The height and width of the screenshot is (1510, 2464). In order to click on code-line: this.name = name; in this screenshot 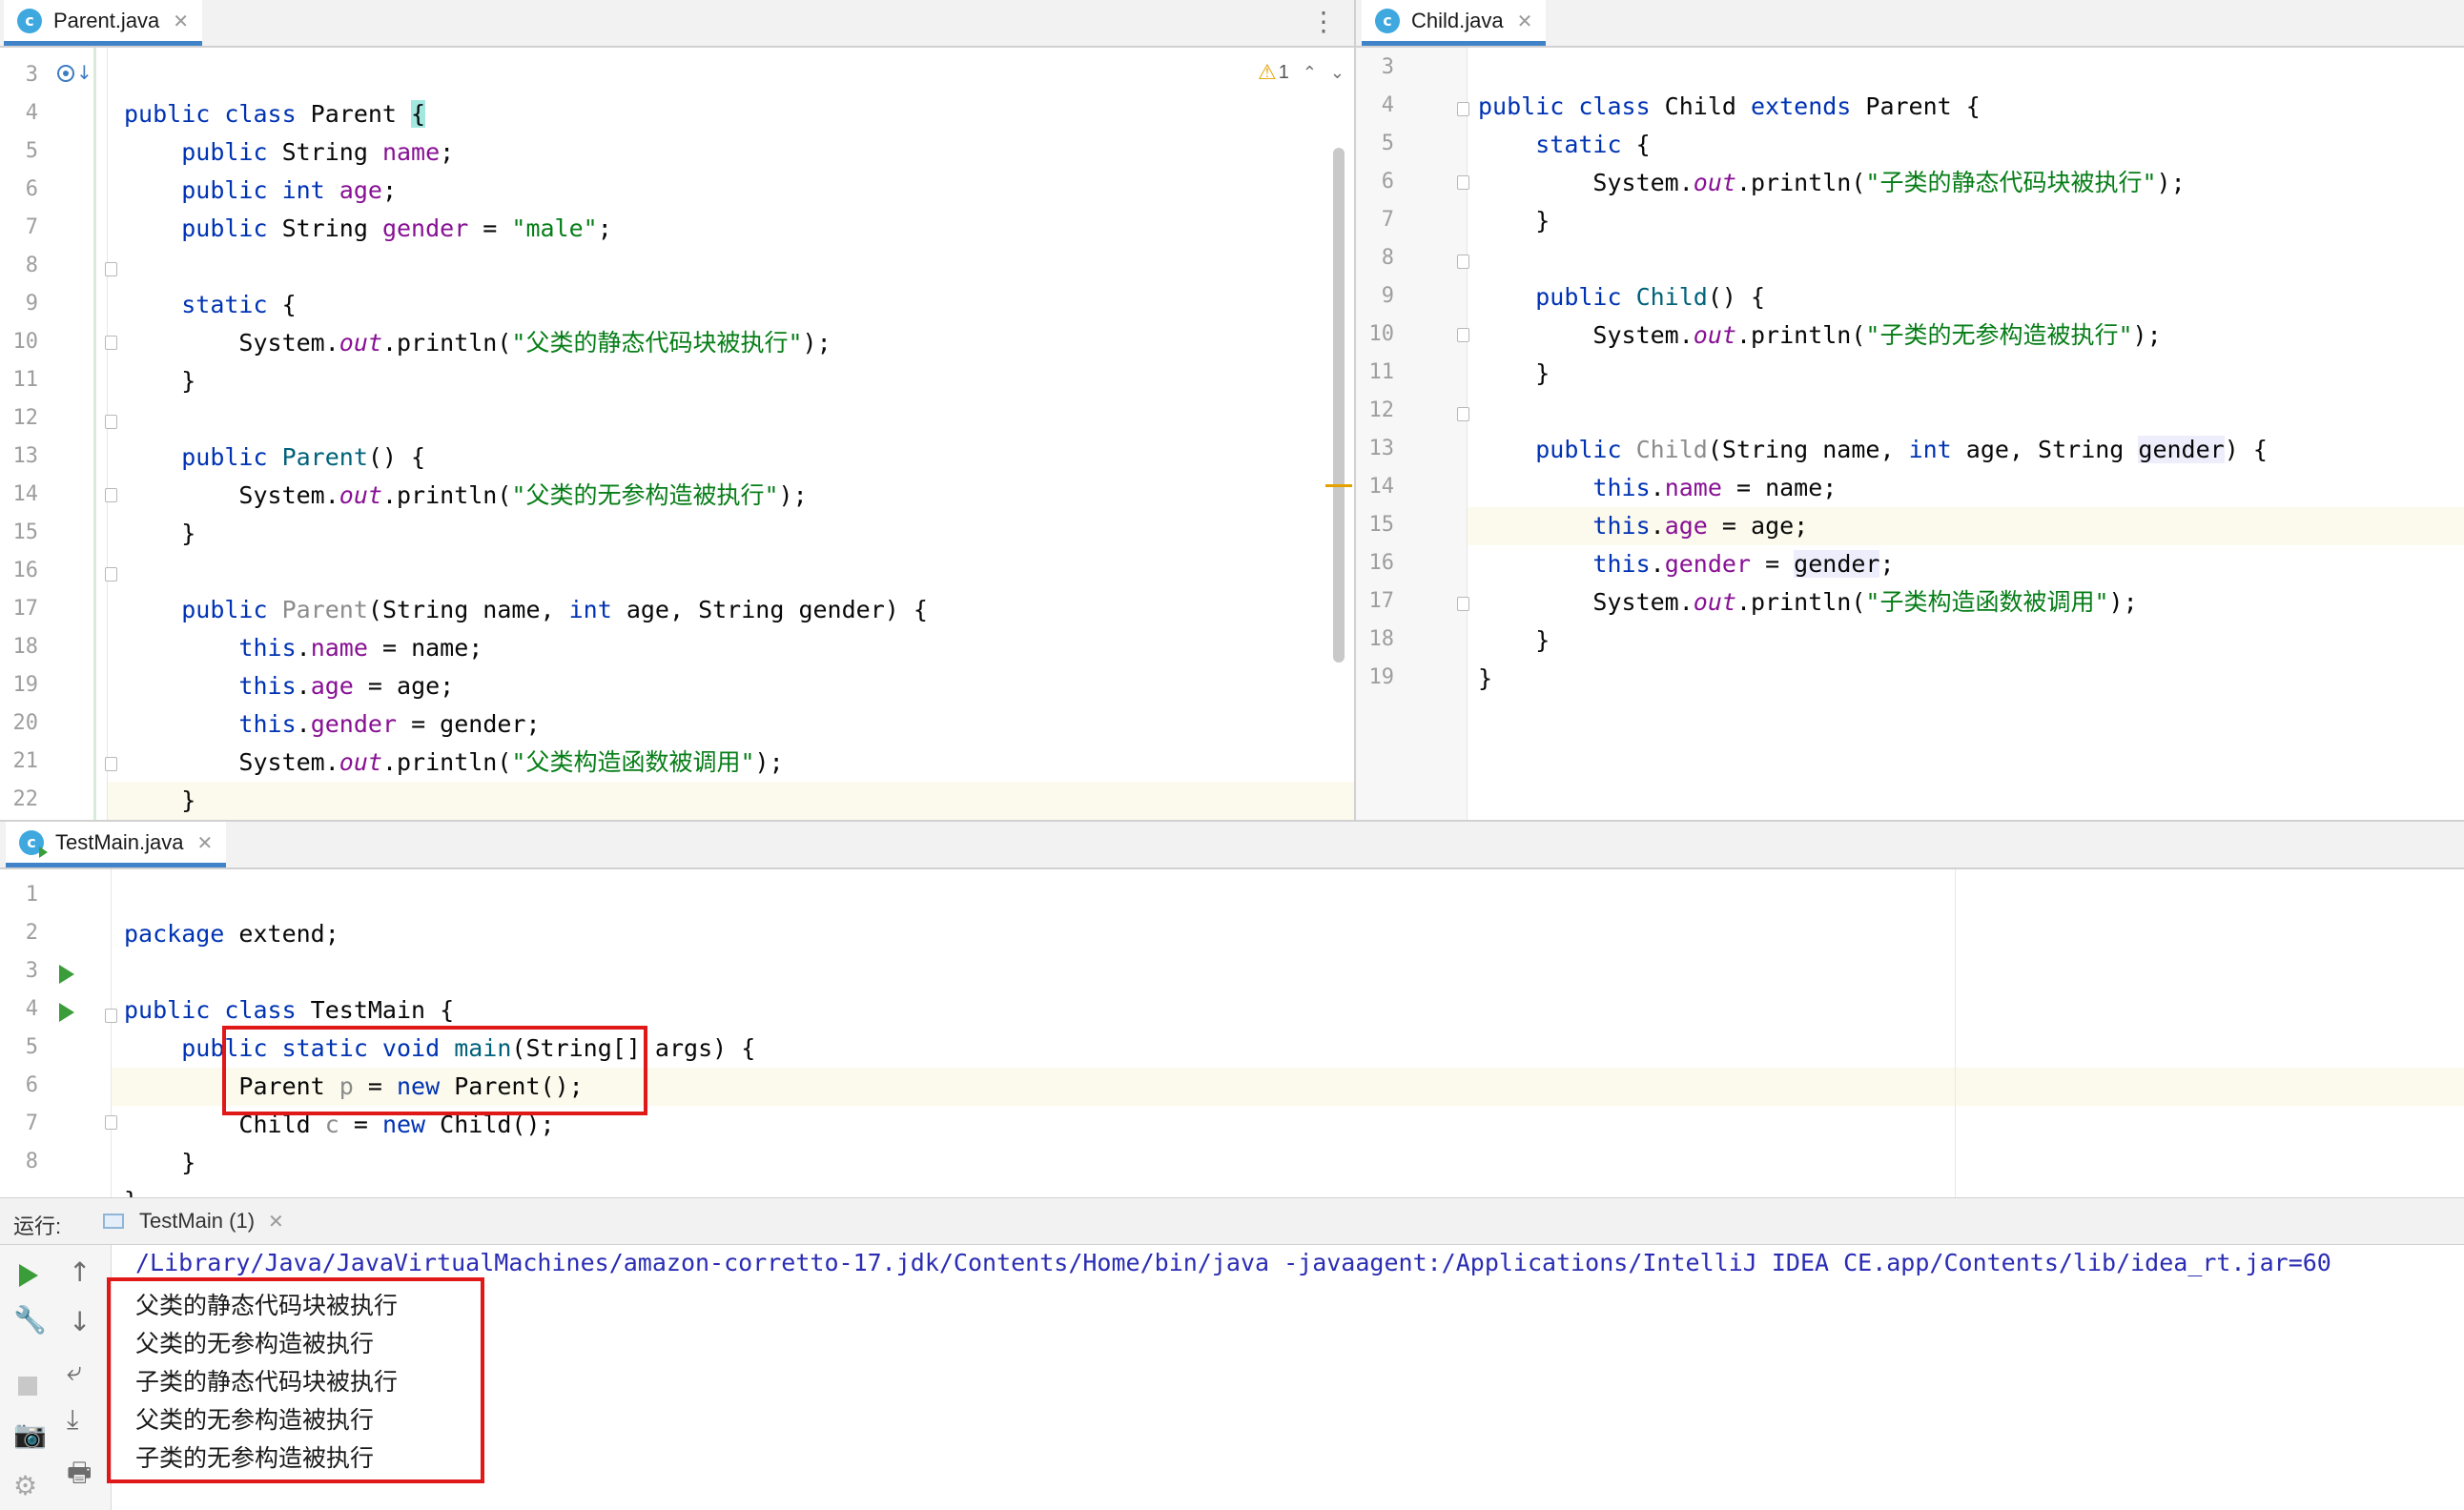, I will do `click(360, 648)`.